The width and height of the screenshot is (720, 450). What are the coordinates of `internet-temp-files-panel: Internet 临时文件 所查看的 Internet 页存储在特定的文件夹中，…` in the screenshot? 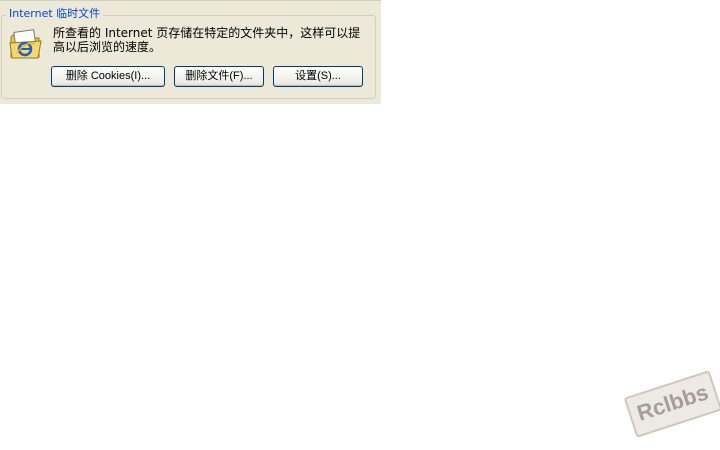 It's located at (190, 52).